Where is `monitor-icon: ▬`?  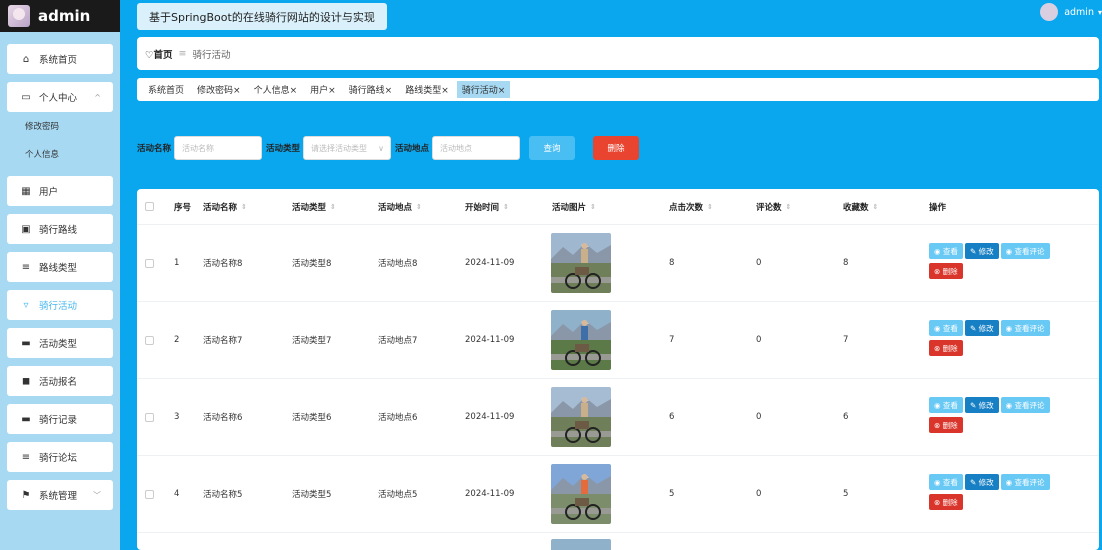 monitor-icon: ▬ is located at coordinates (26, 343).